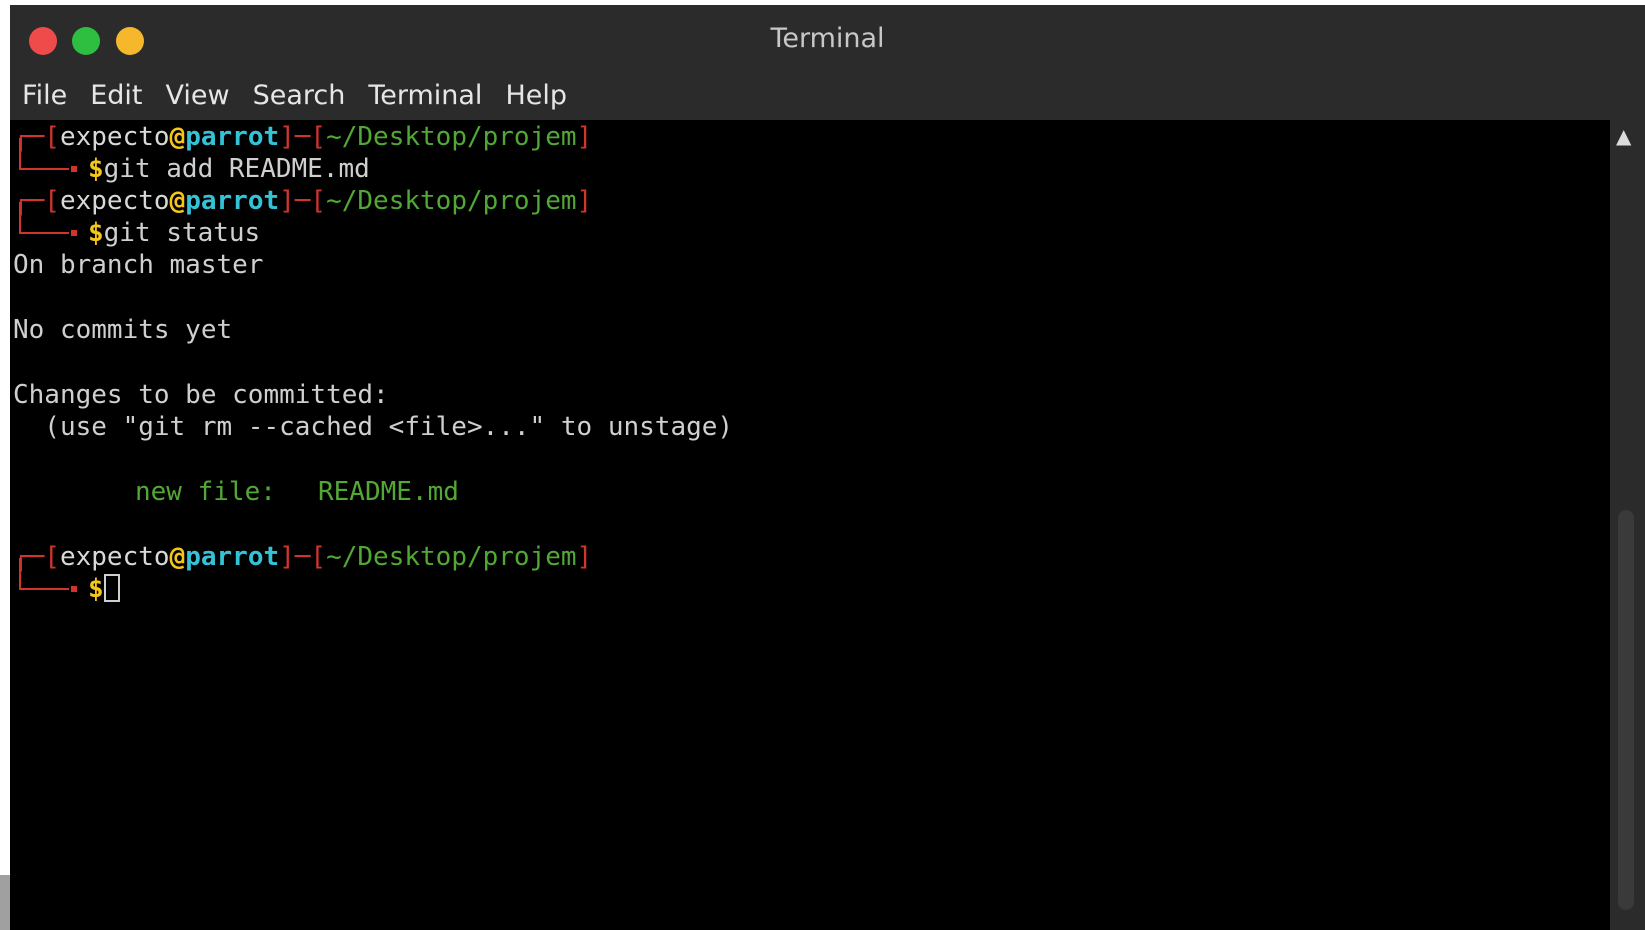 Image resolution: width=1645 pixels, height=930 pixels. Describe the element at coordinates (138, 265) in the screenshot. I see `output-branch: On branch master` at that location.